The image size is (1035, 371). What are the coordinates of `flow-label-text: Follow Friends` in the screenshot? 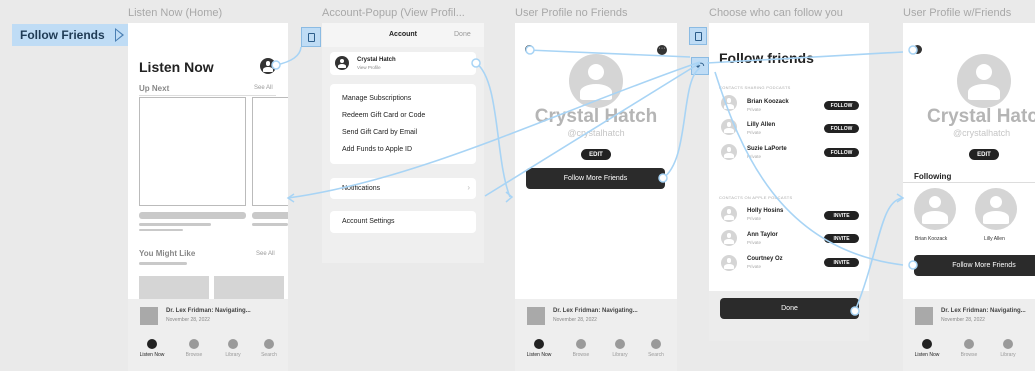 It's located at (62, 35).